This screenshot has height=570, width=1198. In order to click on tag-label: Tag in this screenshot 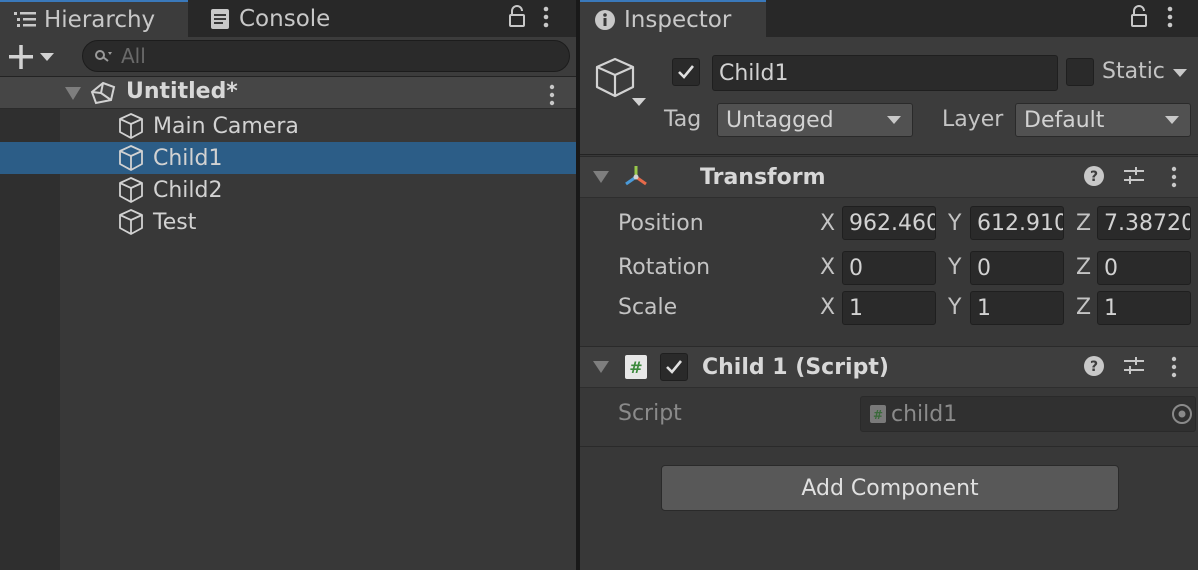, I will do `click(683, 119)`.